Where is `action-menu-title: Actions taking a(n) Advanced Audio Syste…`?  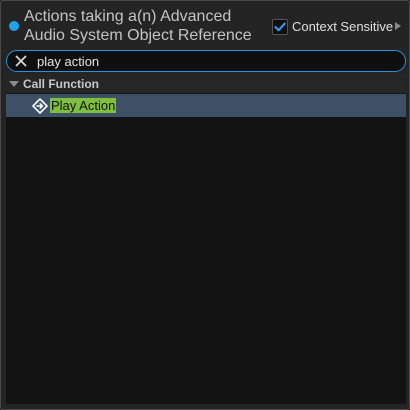
action-menu-title: Actions taking a(n) Advanced Audio Syste… is located at coordinates (138, 26).